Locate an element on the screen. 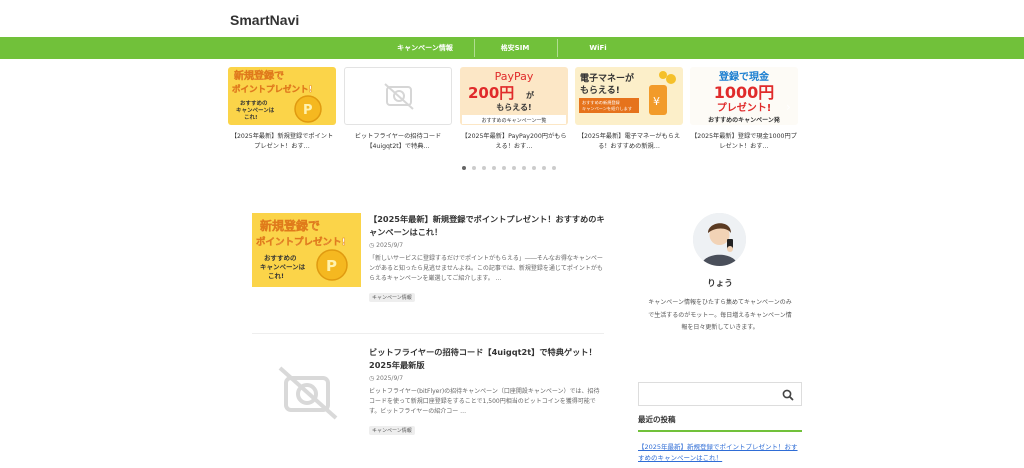 The width and height of the screenshot is (1024, 468). svg-text: 電子マネーが is located at coordinates (607, 78).